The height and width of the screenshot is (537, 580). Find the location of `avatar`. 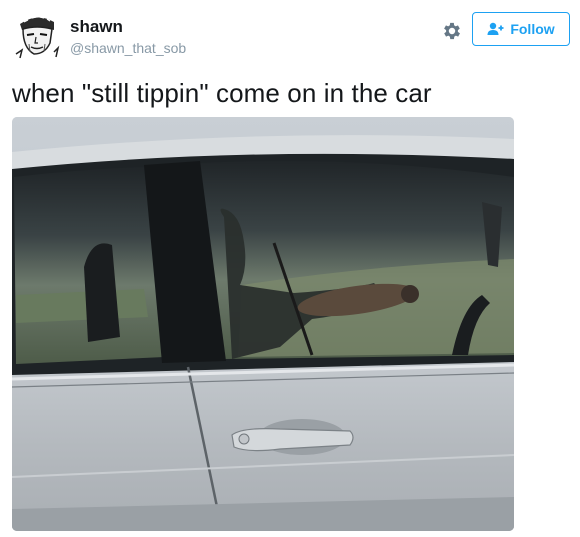

avatar is located at coordinates (37, 35).